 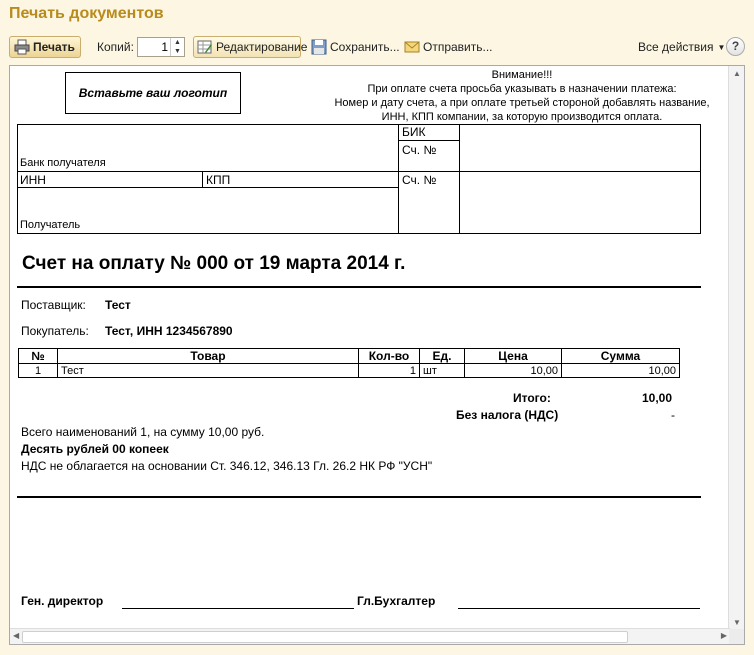 What do you see at coordinates (507, 415) in the screenshot?
I see `vat-label: Без налога (НДС)` at bounding box center [507, 415].